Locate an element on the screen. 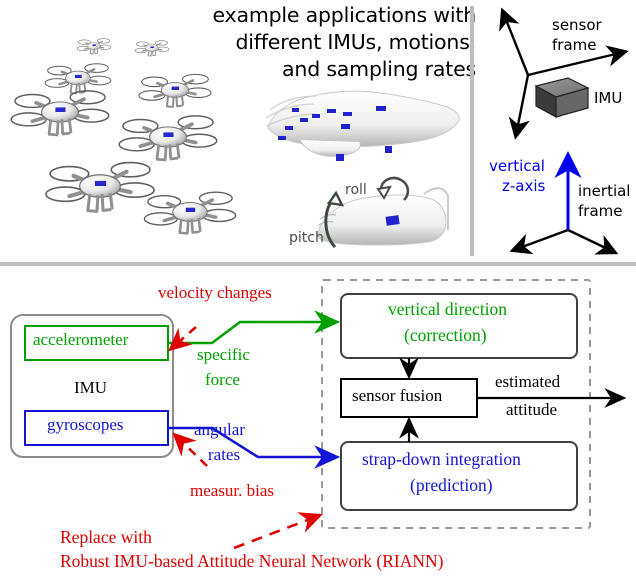 Image resolution: width=636 pixels, height=578 pixels. vertical-direction-label-line-1: vertical direction is located at coordinates (448, 309).